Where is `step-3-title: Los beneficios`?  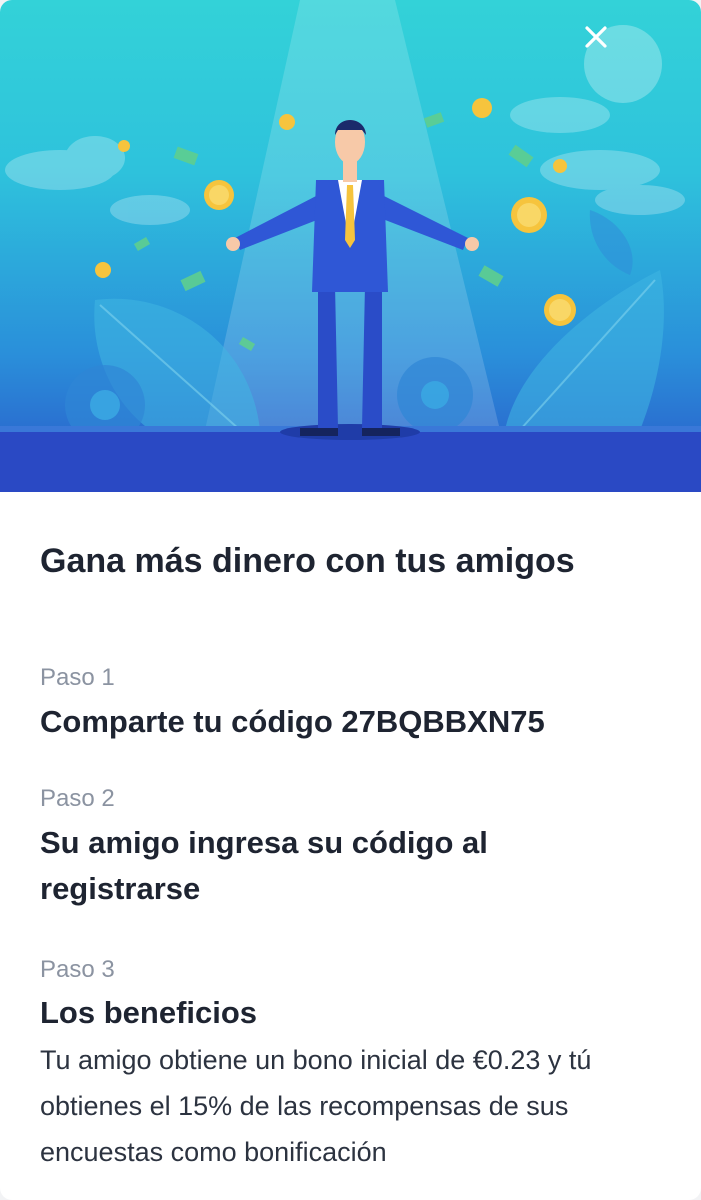 step-3-title: Los beneficios is located at coordinates (149, 1012).